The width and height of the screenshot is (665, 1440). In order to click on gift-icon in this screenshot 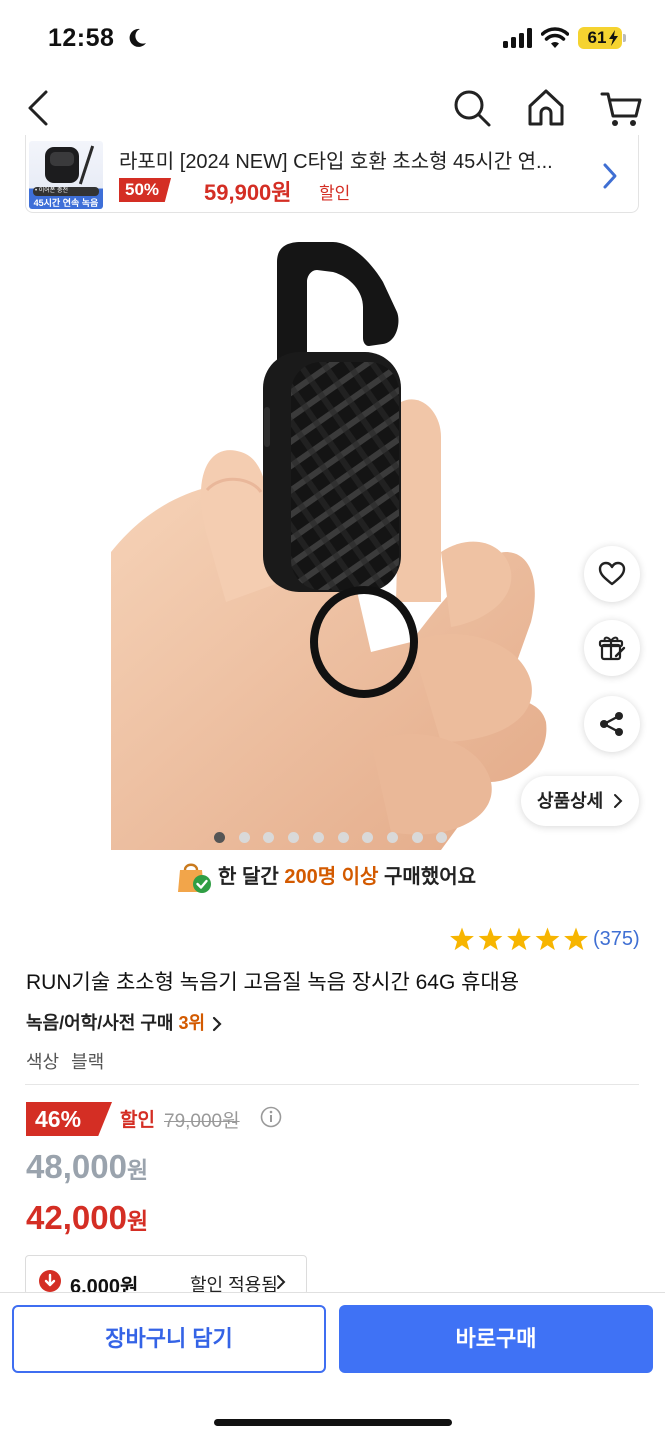, I will do `click(612, 648)`.